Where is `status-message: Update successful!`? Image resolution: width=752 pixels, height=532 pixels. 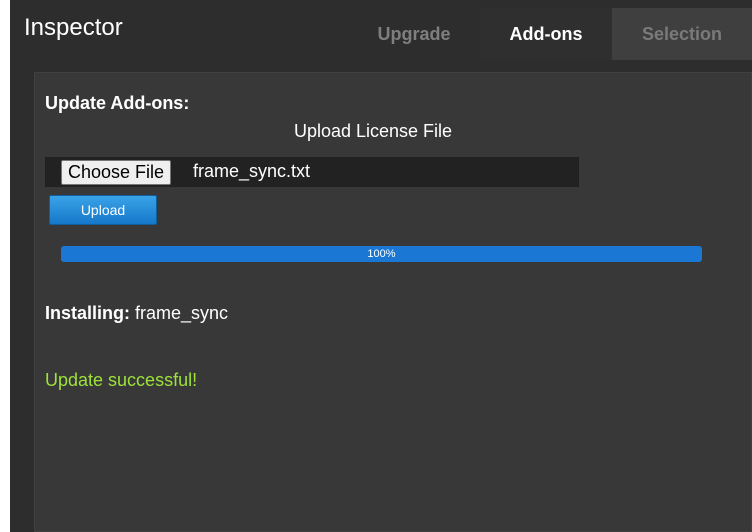
status-message: Update successful! is located at coordinates (121, 380).